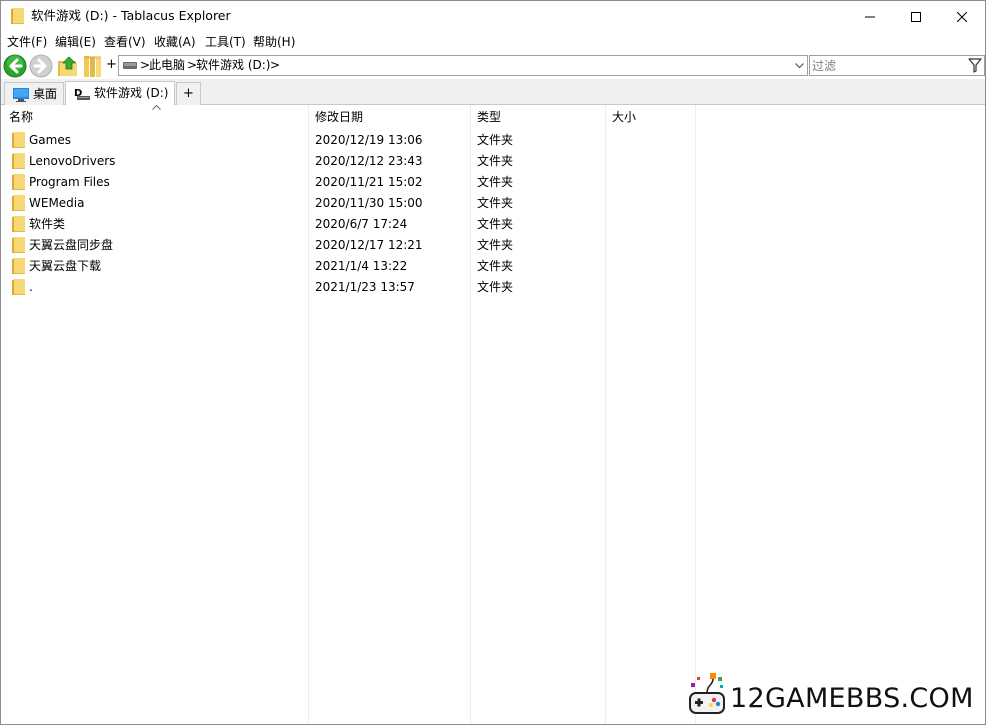 The width and height of the screenshot is (986, 725). I want to click on desktop-icon, so click(21, 95).